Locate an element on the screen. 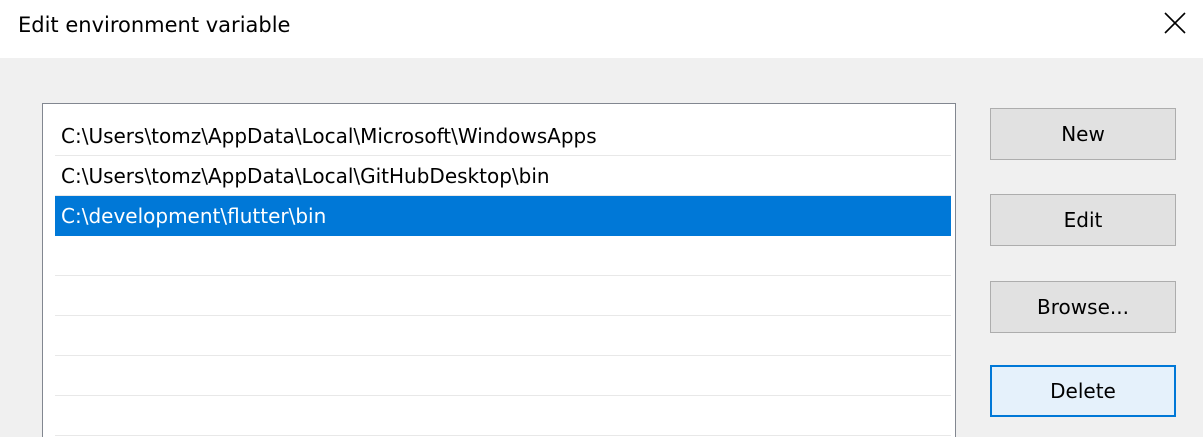 The width and height of the screenshot is (1203, 437). delete-button: Delete is located at coordinates (1083, 391).